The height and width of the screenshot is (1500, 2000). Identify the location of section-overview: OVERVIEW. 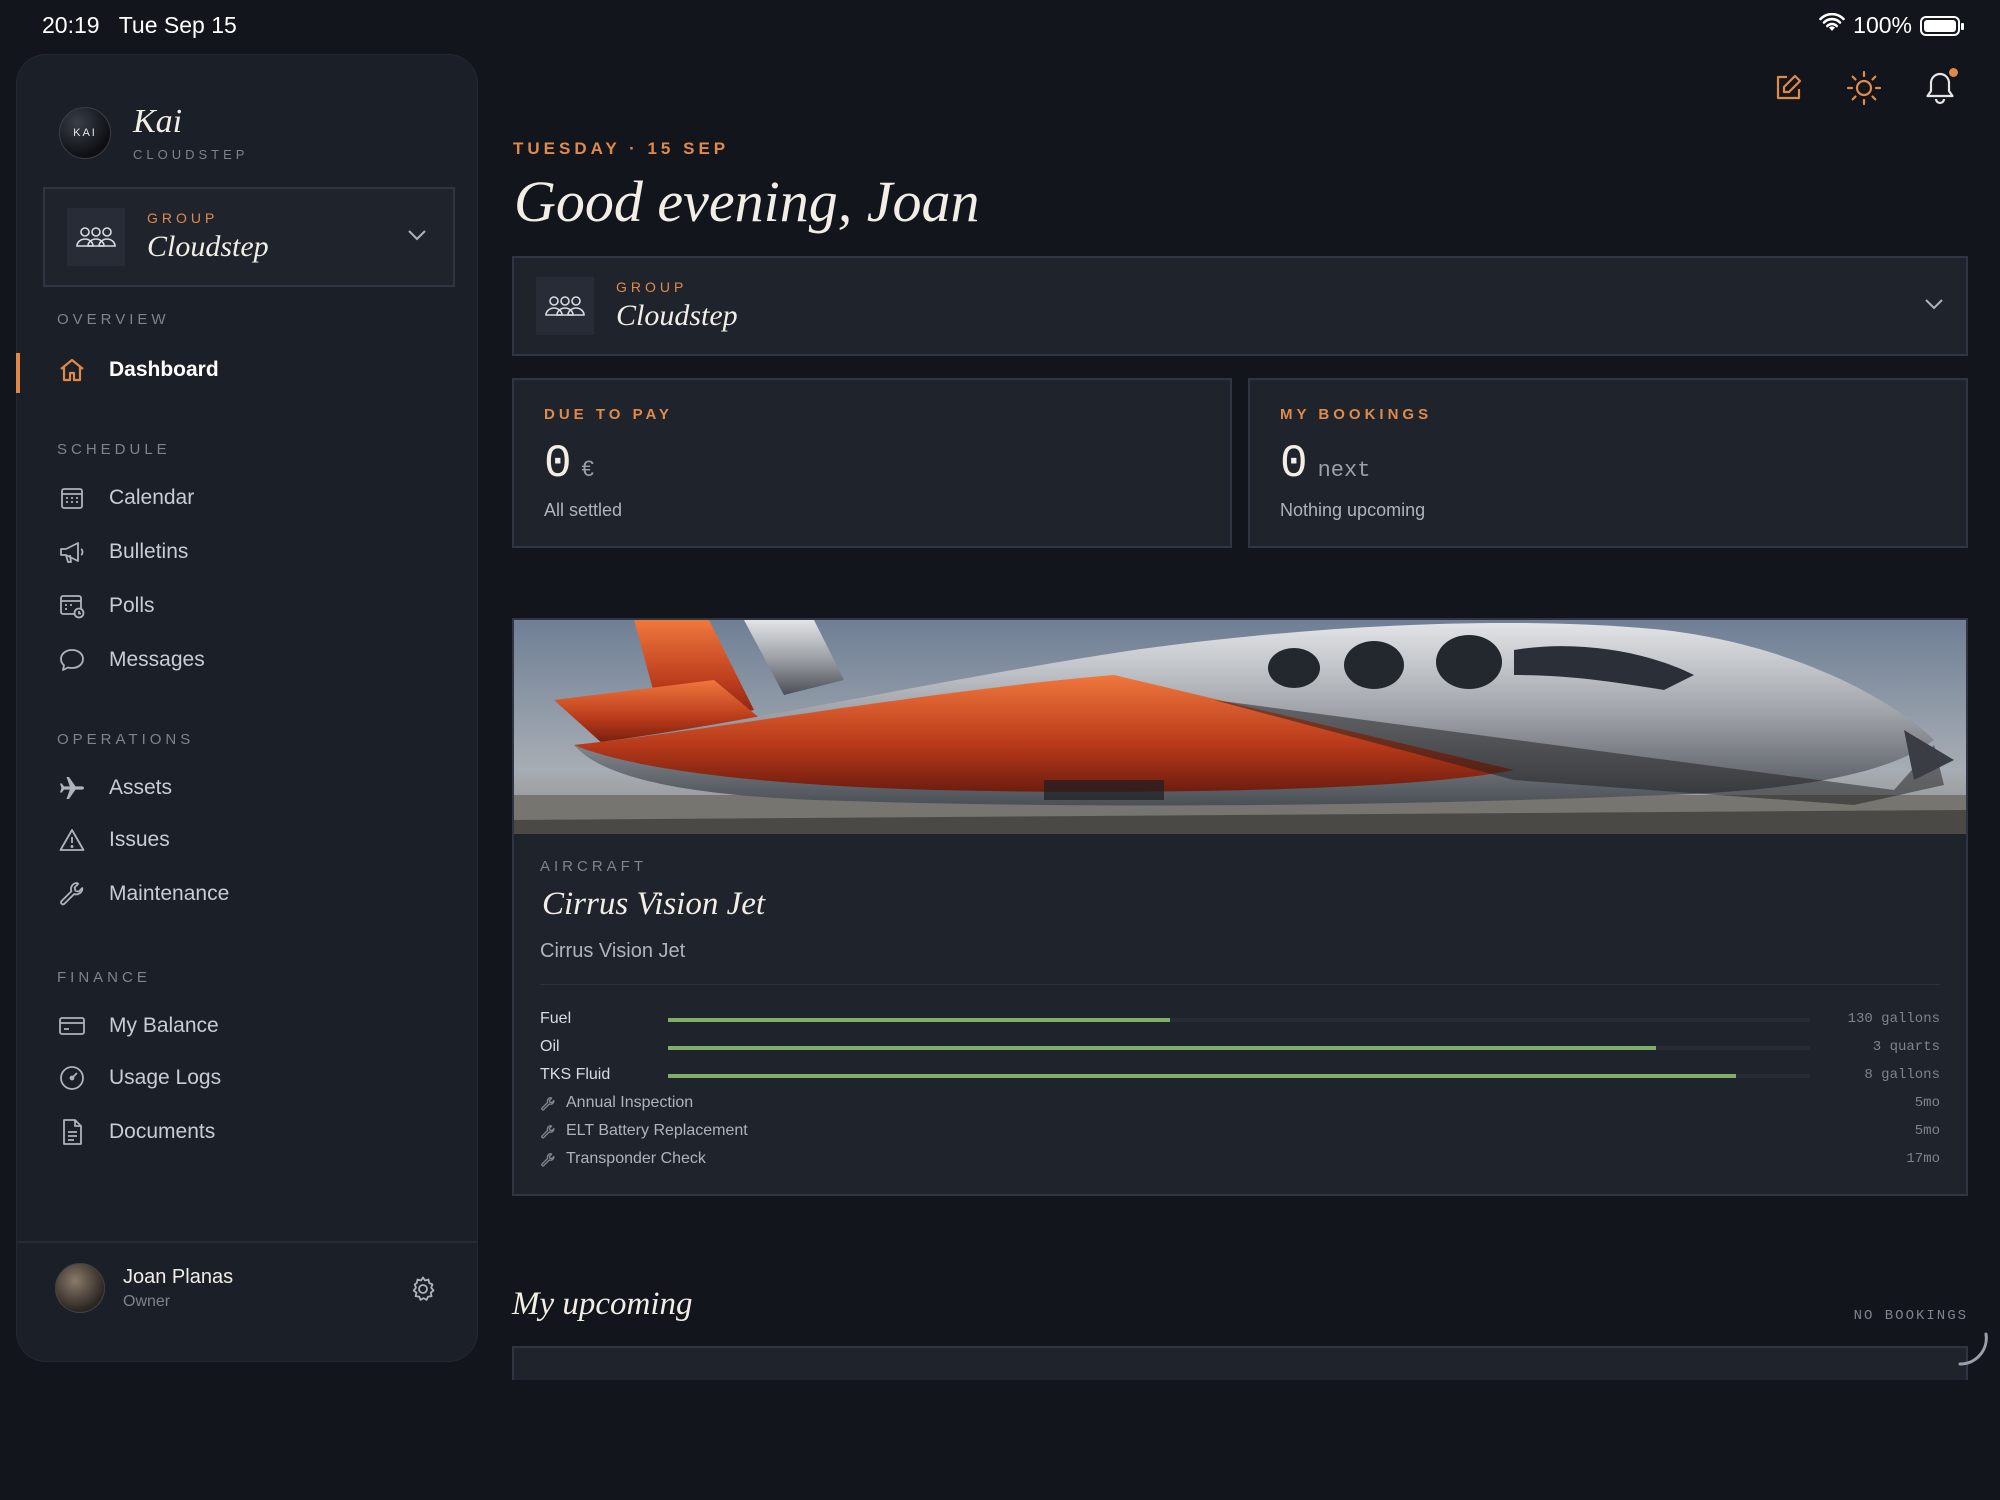
(113, 319).